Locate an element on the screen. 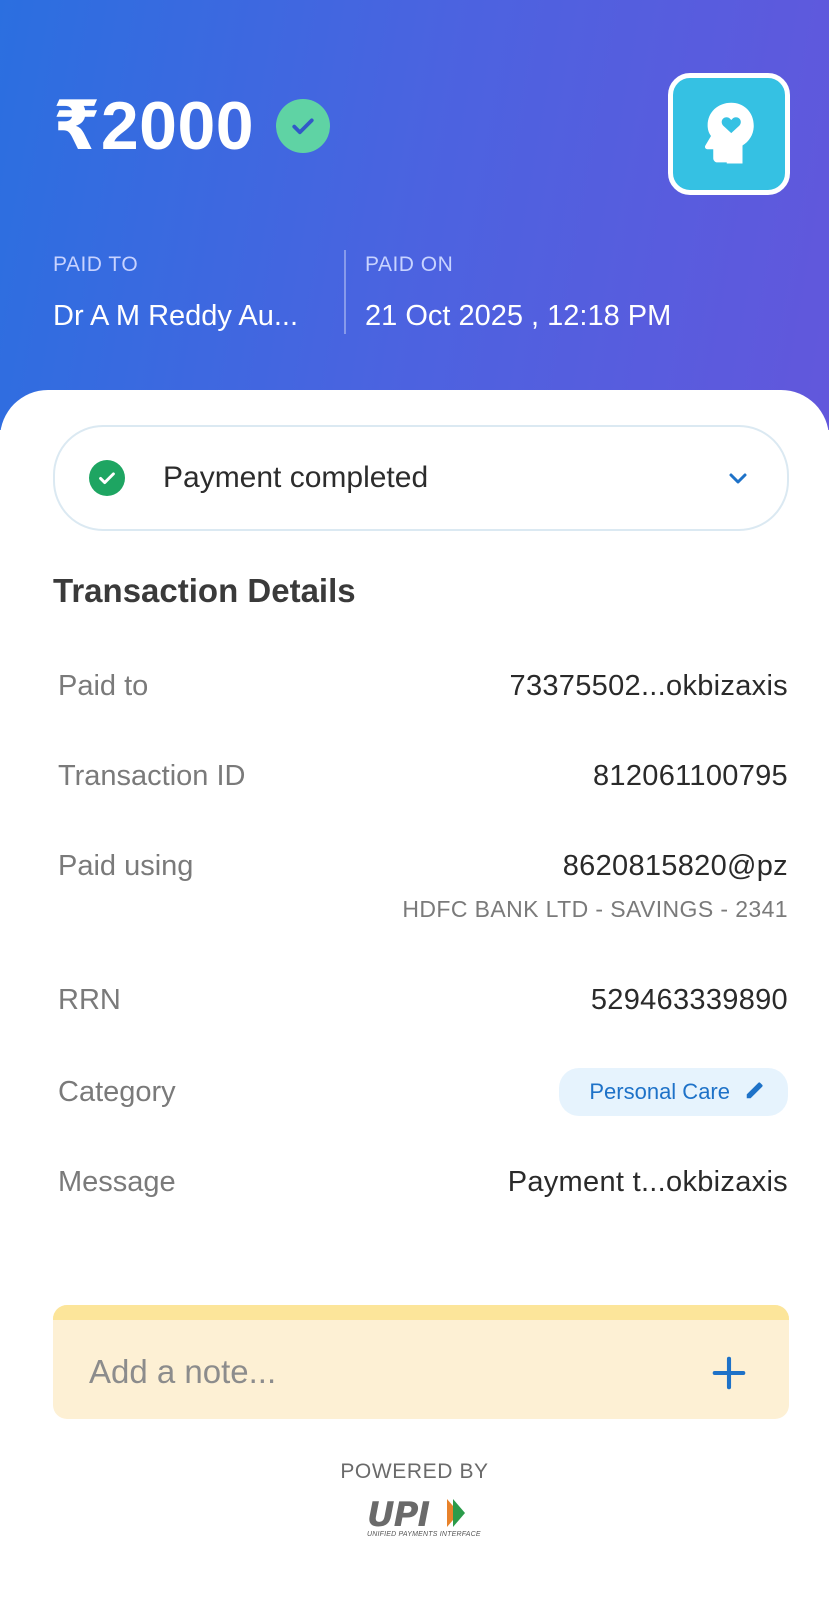 This screenshot has width=829, height=1600. paid-to-upi-id: 73375502...okbizaxis is located at coordinates (649, 686).